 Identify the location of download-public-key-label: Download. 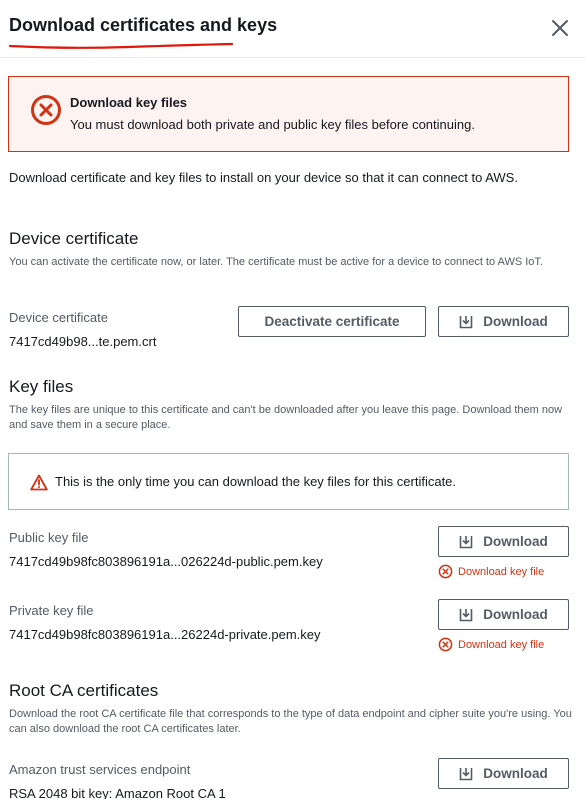
(515, 541).